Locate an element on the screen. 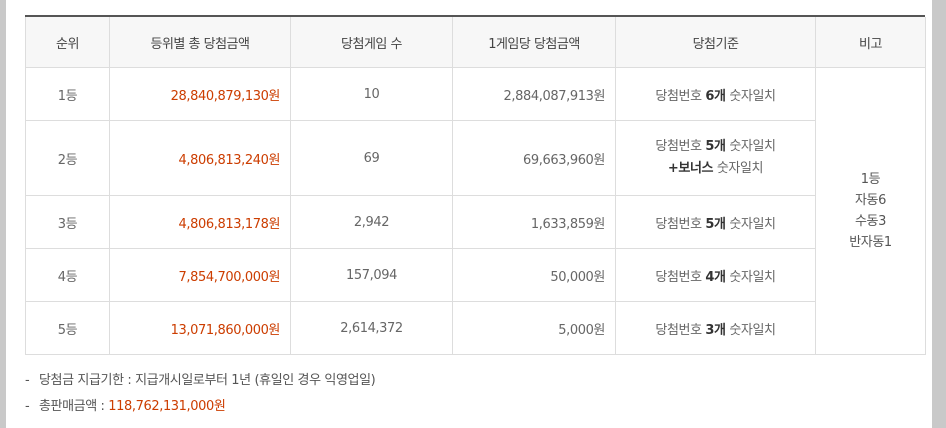 This screenshot has height=428, width=946. criteria-count: 4개 is located at coordinates (715, 277).